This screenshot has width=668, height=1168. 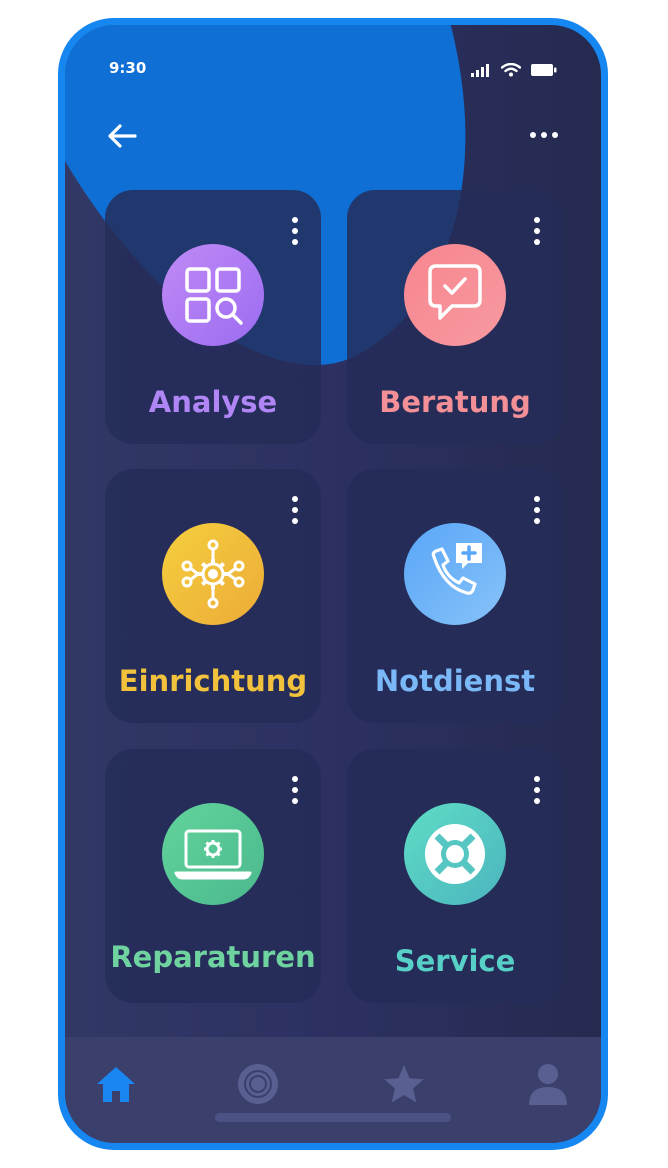 I want to click on home-indicator, so click(x=333, y=1117).